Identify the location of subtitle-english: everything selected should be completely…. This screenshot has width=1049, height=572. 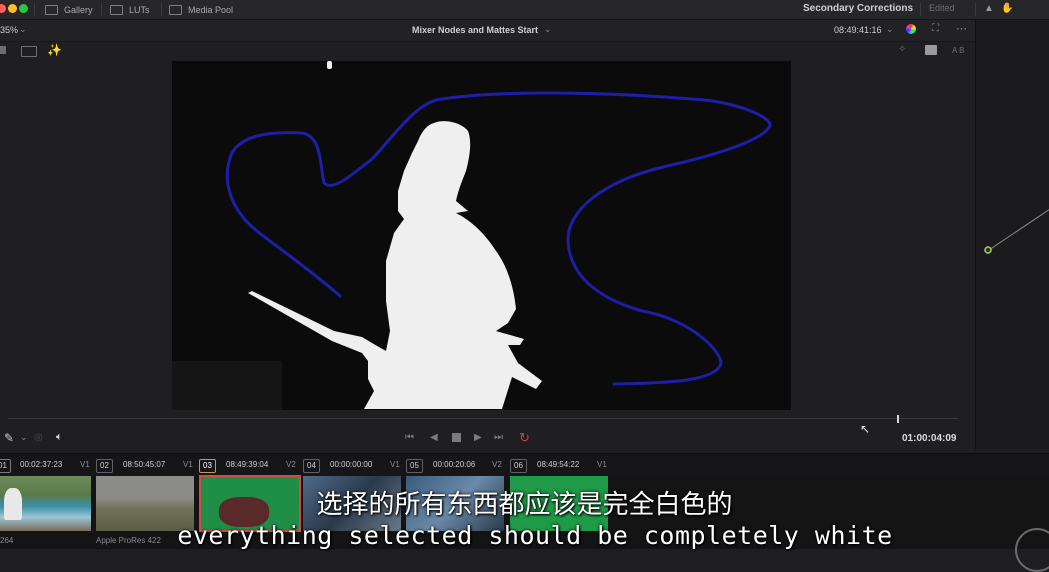
(535, 535).